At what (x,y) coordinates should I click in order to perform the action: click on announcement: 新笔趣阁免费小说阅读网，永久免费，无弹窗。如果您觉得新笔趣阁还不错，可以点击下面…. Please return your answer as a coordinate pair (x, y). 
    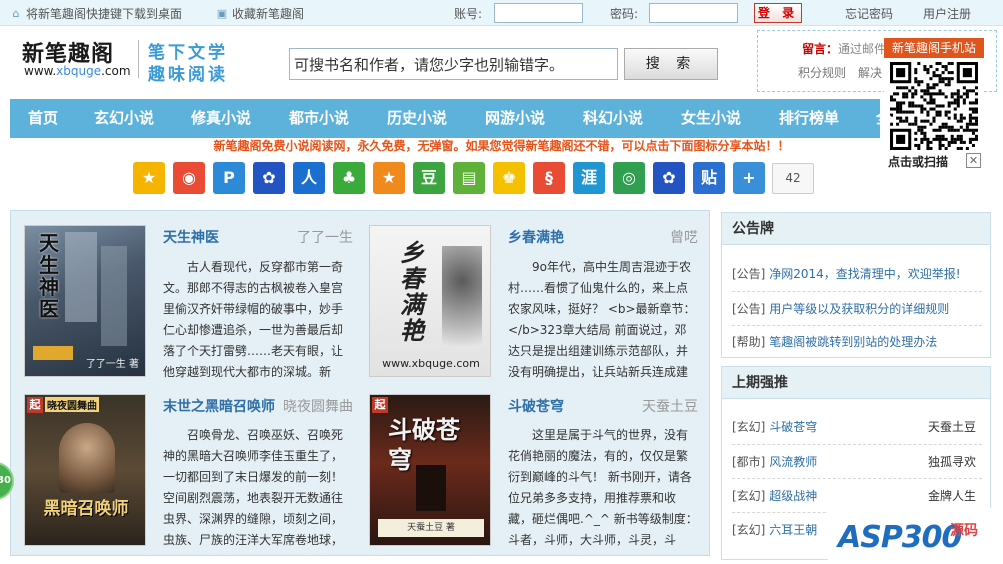
    Looking at the image, I should click on (501, 146).